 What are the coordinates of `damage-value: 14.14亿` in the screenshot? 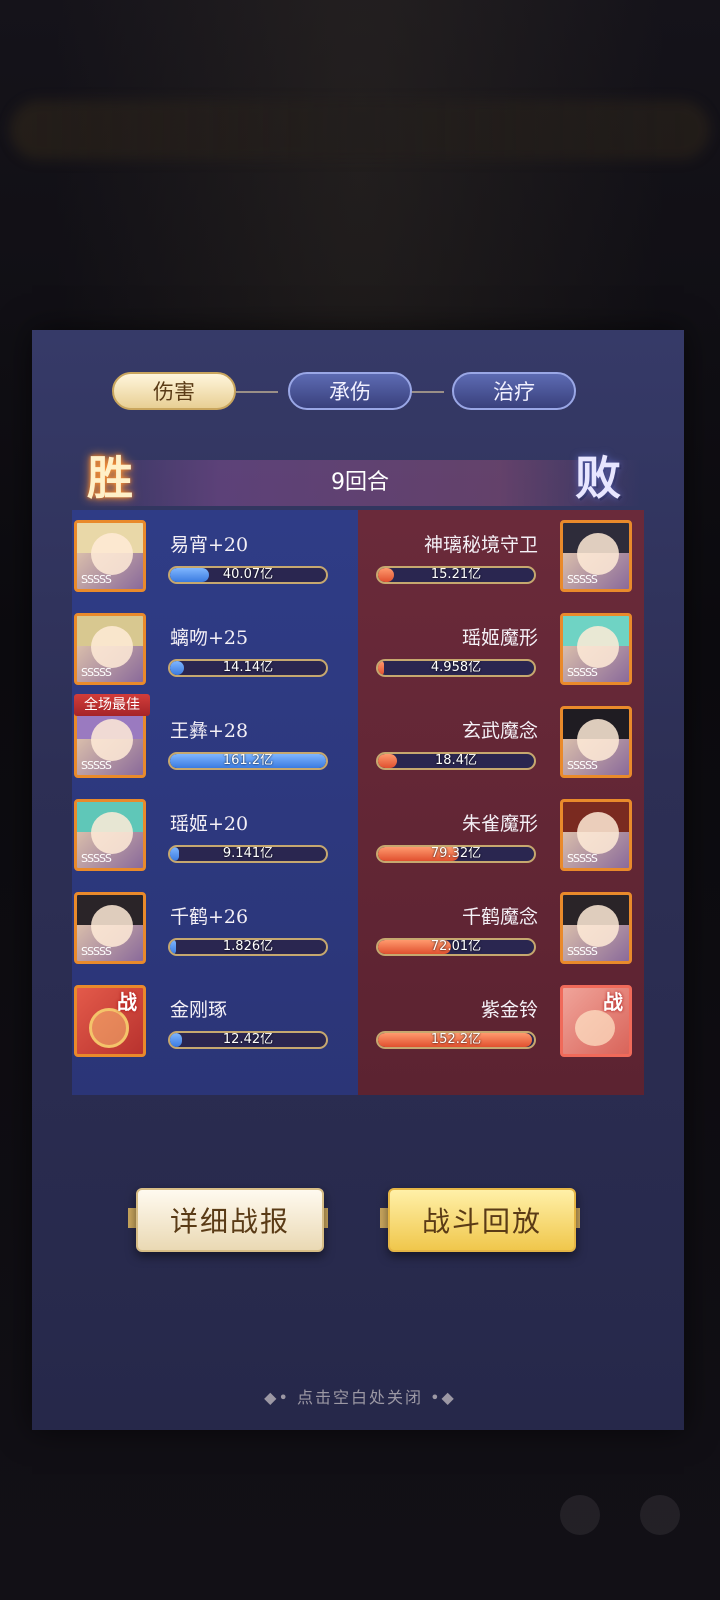 It's located at (248, 667).